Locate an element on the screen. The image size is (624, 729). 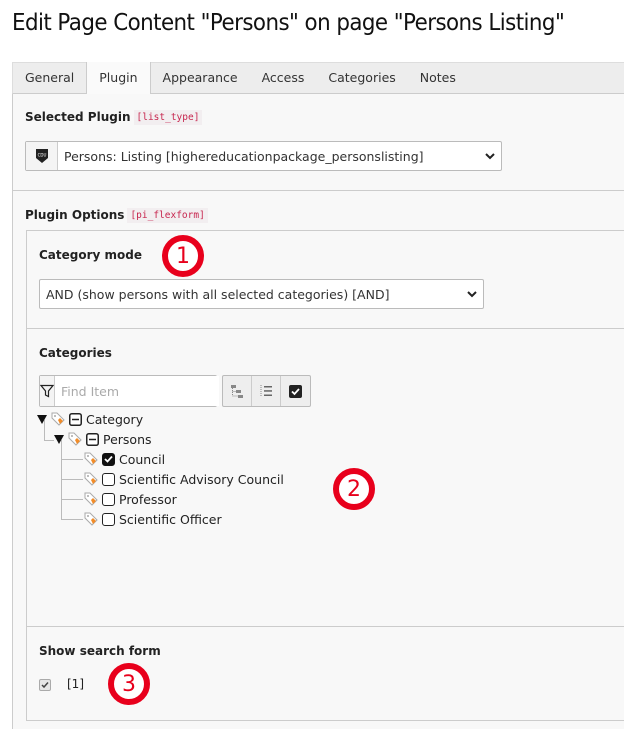
selected-plugin-label: Selected Plugin [list_type] is located at coordinates (114, 117).